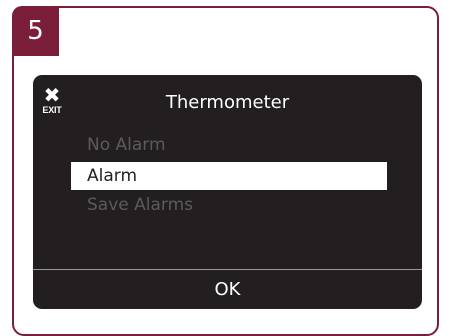 This screenshot has width=451, height=336. What do you see at coordinates (229, 146) in the screenshot?
I see `menu-item-no-alarm: No Alarm` at bounding box center [229, 146].